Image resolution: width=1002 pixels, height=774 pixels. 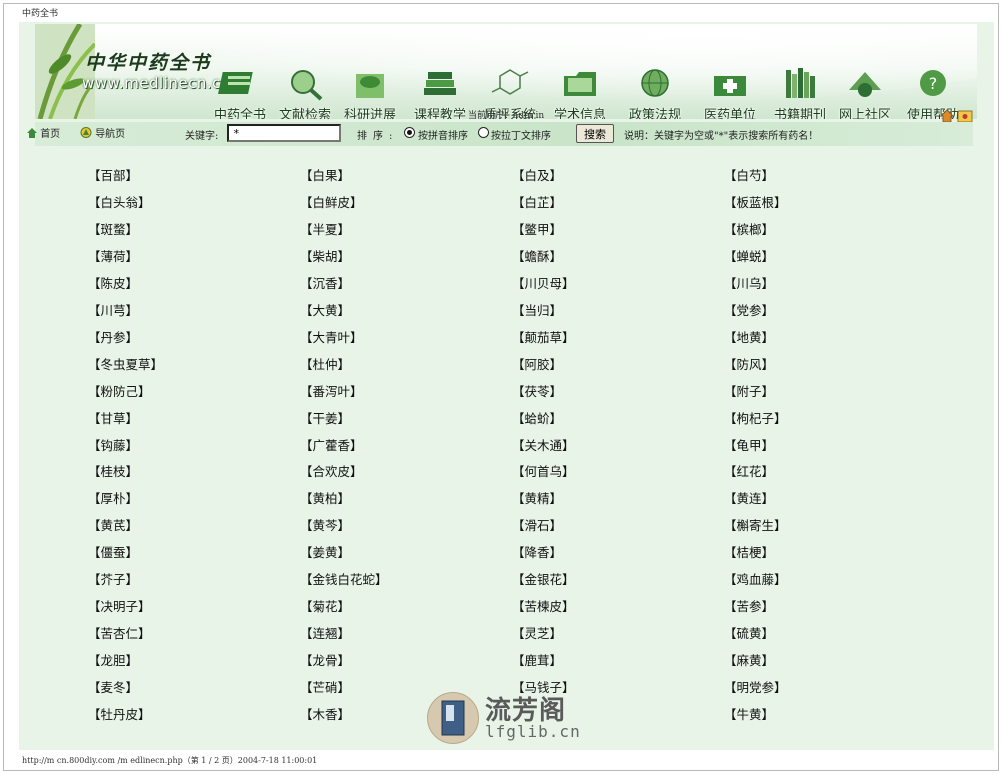 I want to click on herb-link: 龙胆, so click(x=113, y=659).